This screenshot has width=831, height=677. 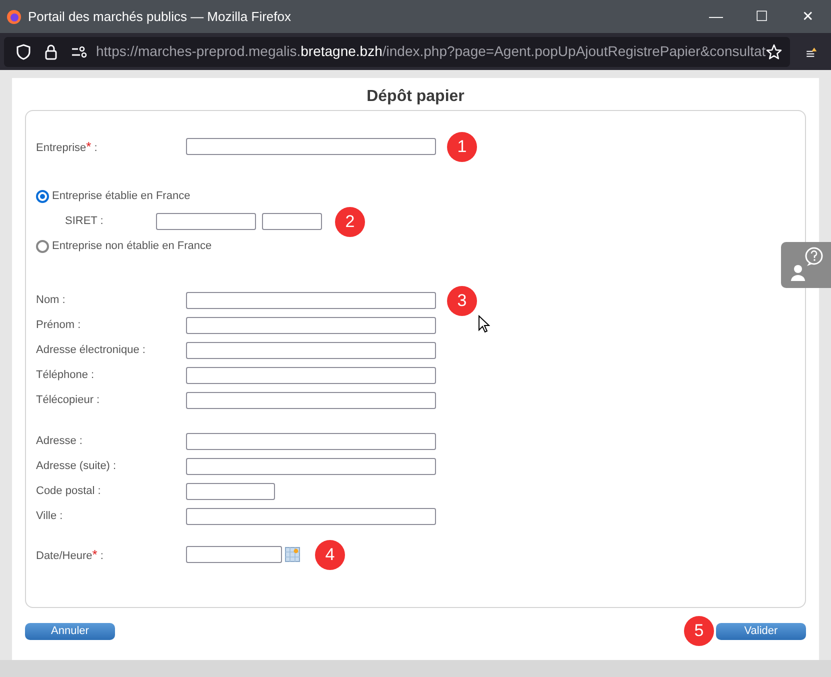 What do you see at coordinates (761, 631) in the screenshot?
I see `submit-button: Valider` at bounding box center [761, 631].